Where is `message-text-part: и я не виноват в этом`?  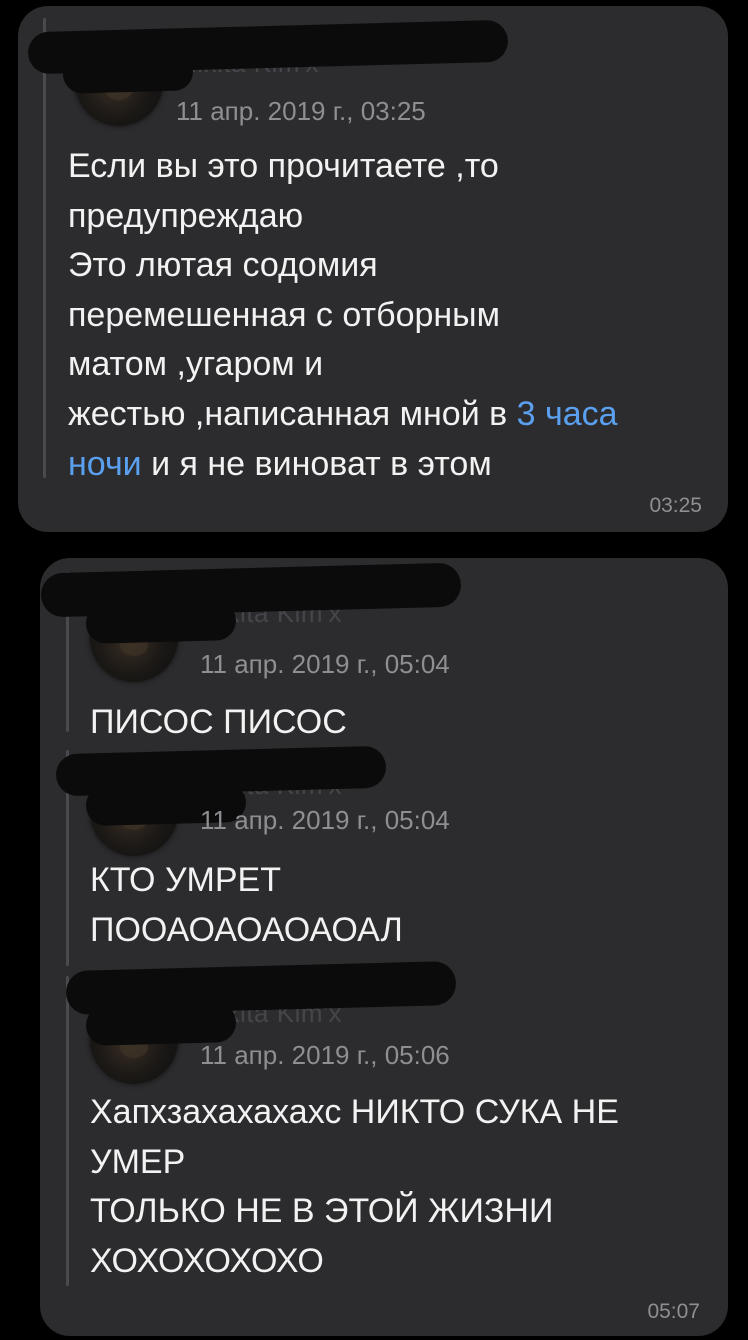
message-text-part: и я не виноват в этом is located at coordinates (316, 463).